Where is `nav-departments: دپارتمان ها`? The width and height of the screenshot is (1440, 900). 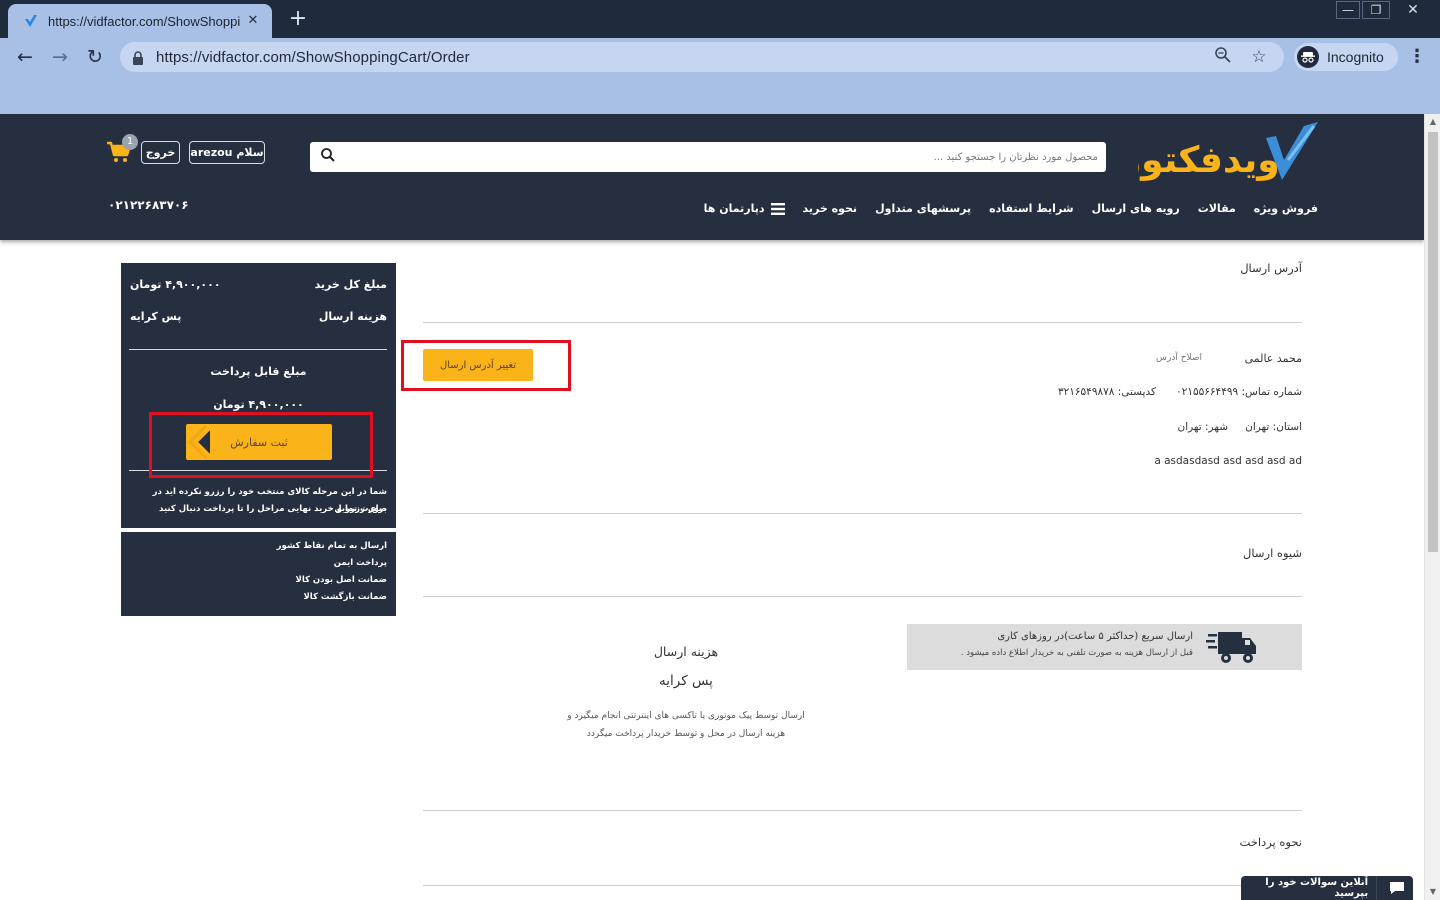
nav-departments: دپارتمان ها is located at coordinates (744, 208).